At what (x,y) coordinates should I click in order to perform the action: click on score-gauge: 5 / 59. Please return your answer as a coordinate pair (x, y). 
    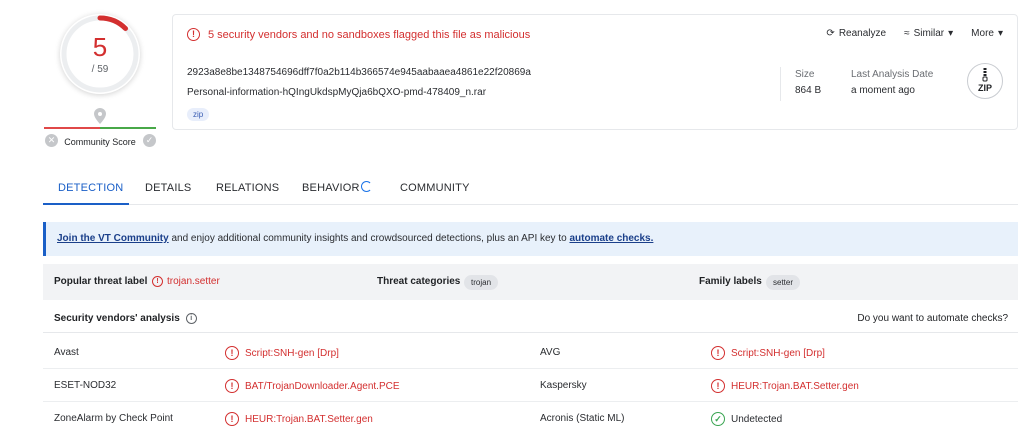
    Looking at the image, I should click on (100, 54).